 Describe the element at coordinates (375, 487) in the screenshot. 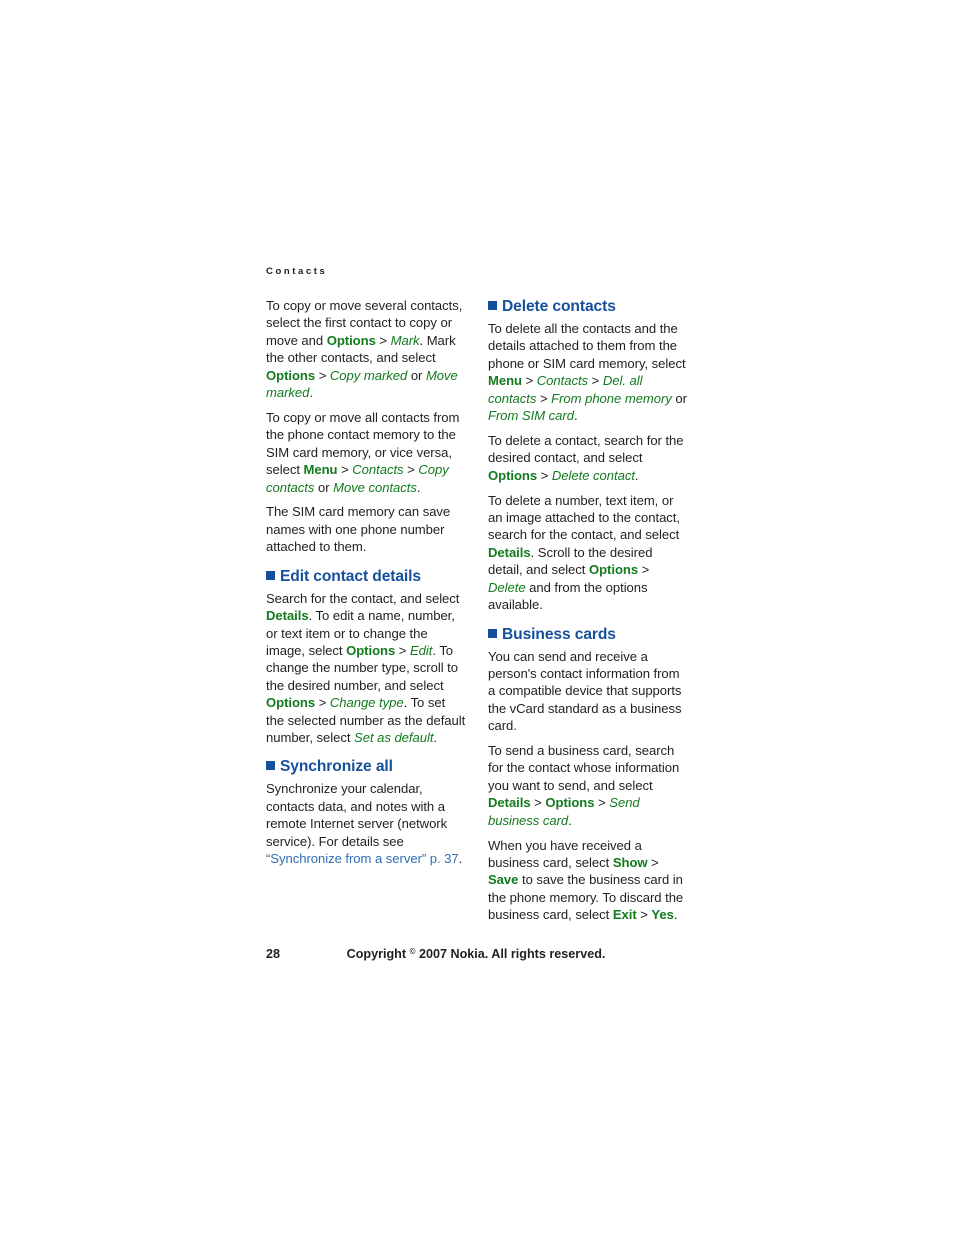

I see `menu-item-move-contacts: Move contacts` at that location.